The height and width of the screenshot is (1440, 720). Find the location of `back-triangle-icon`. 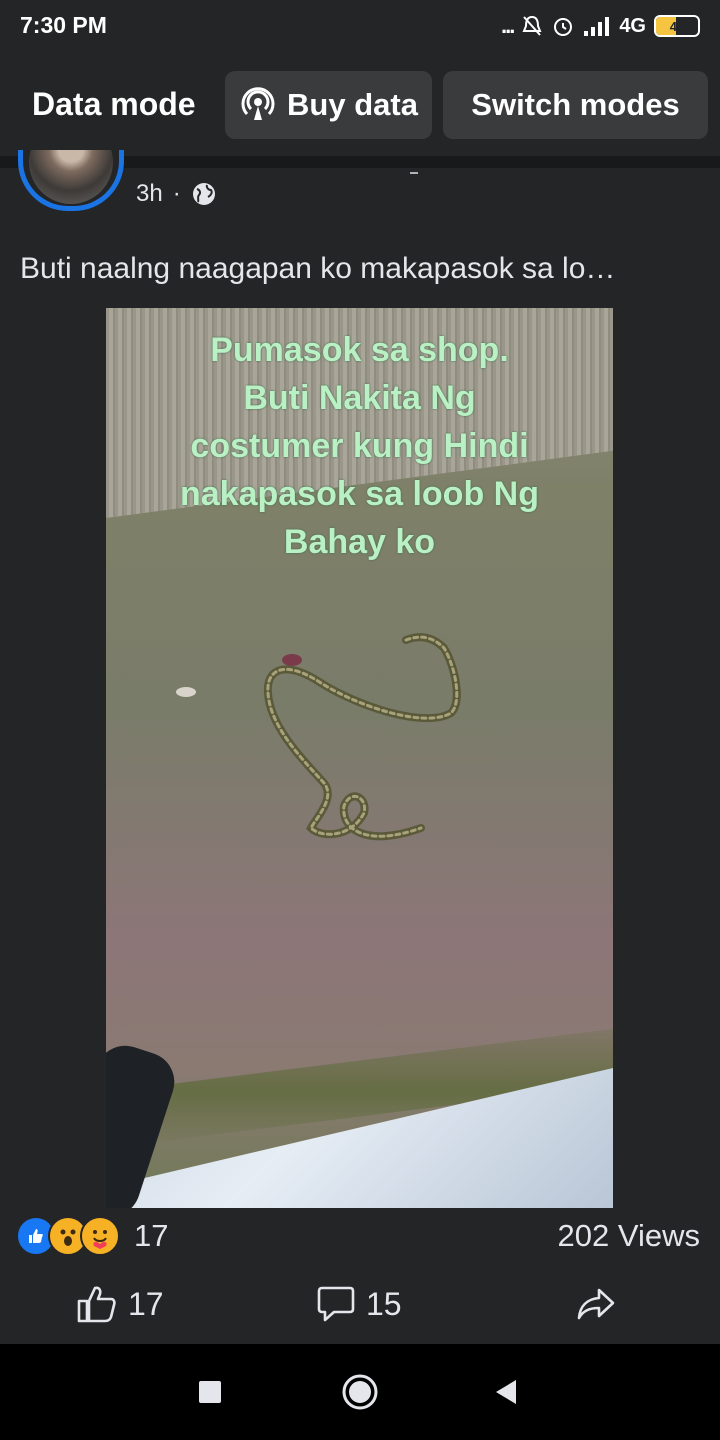

back-triangle-icon is located at coordinates (506, 1392).